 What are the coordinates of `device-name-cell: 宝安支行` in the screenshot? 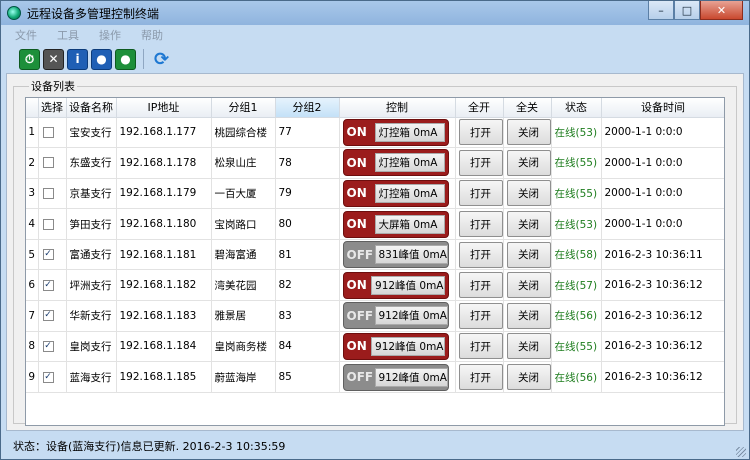 It's located at (91, 133).